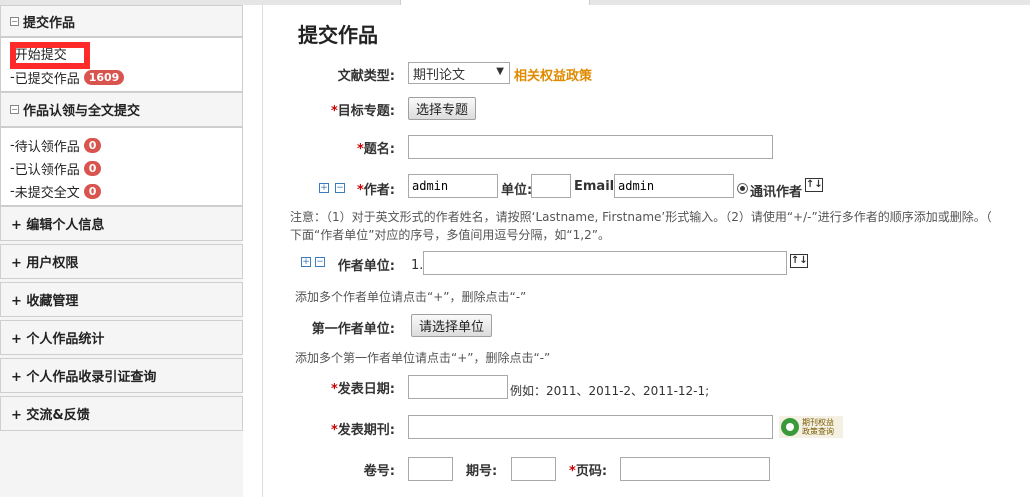  I want to click on pub-date-example: 例如：2011、2011-2、2011-12-1;, so click(610, 391).